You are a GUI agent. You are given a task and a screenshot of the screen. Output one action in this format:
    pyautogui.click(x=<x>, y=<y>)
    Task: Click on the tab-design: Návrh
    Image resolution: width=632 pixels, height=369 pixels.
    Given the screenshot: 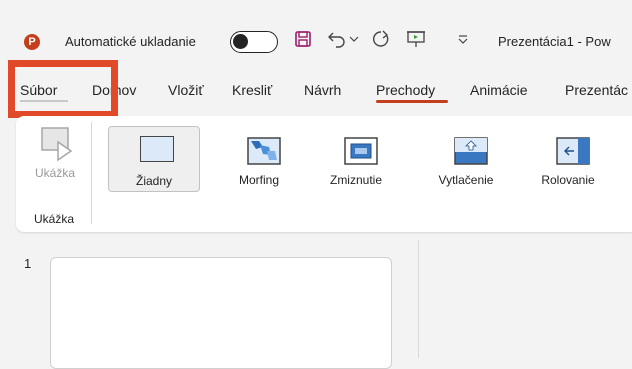 What is the action you would take?
    pyautogui.click(x=322, y=90)
    